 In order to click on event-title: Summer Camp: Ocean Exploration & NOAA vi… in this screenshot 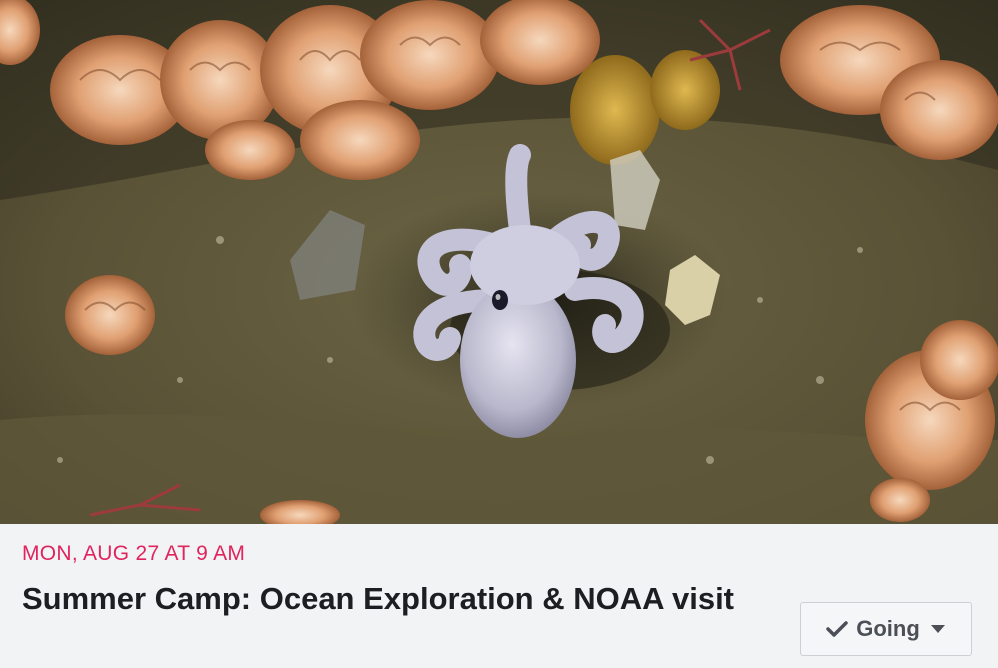, I will do `click(387, 598)`.